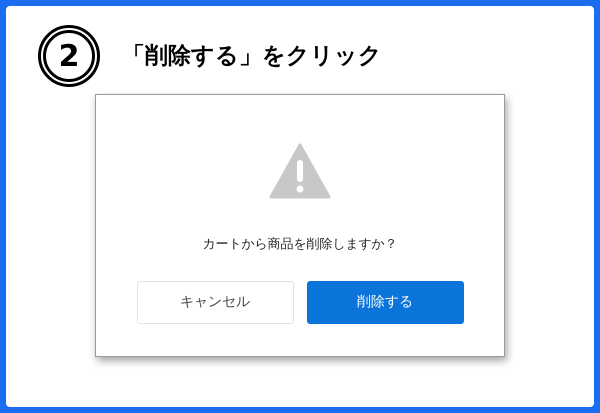  What do you see at coordinates (69, 56) in the screenshot?
I see `step-number: 2` at bounding box center [69, 56].